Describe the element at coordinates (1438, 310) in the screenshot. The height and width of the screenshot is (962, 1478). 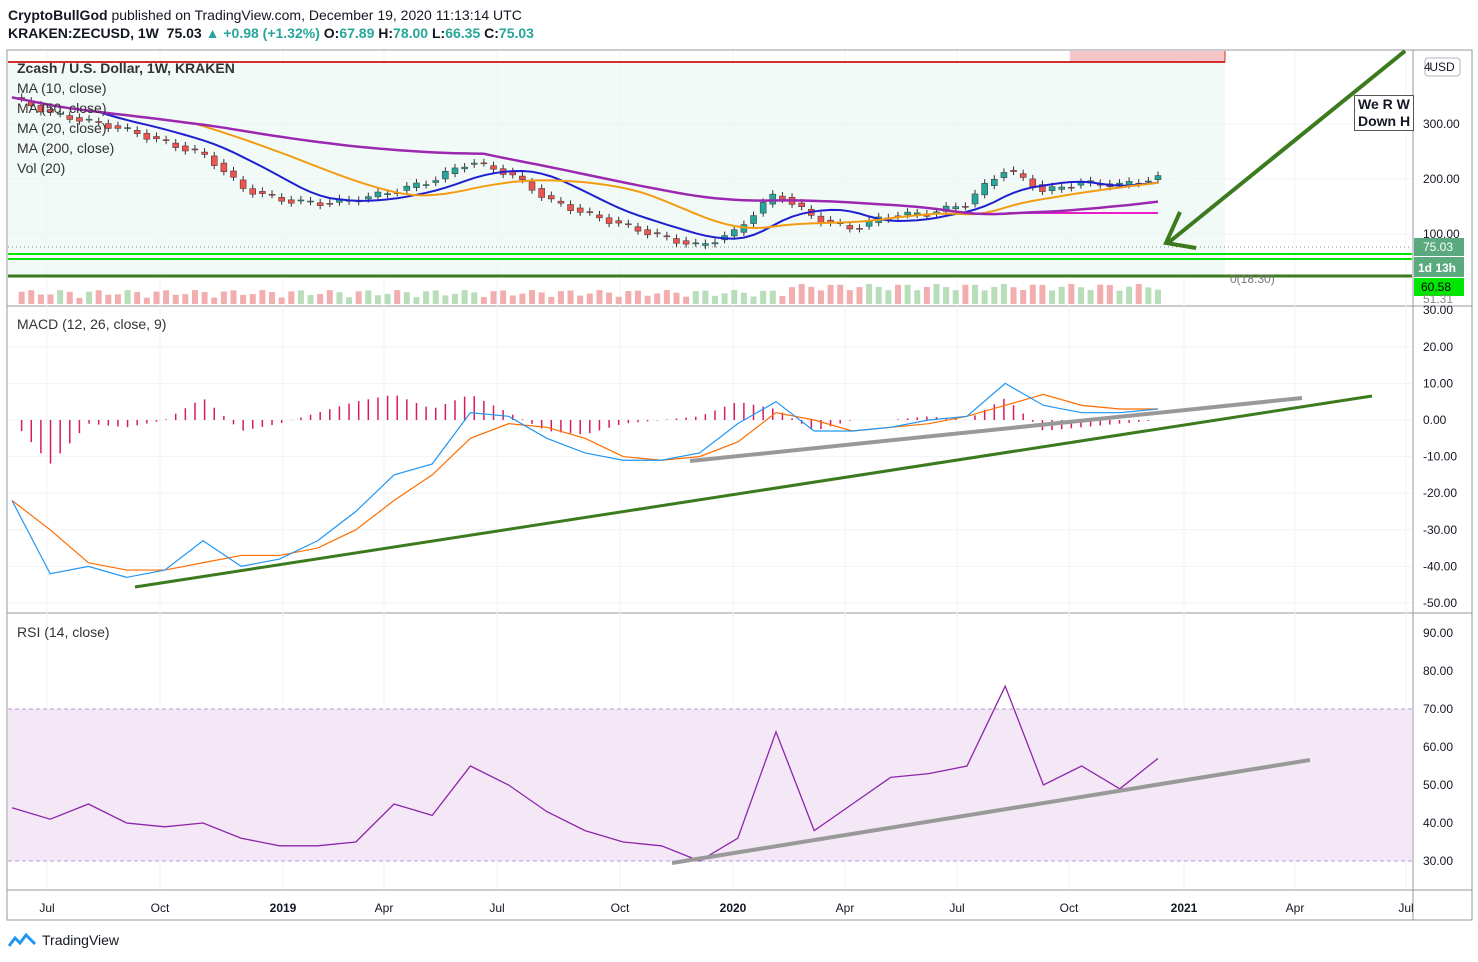
I see `macd-tick-top: 30.00` at that location.